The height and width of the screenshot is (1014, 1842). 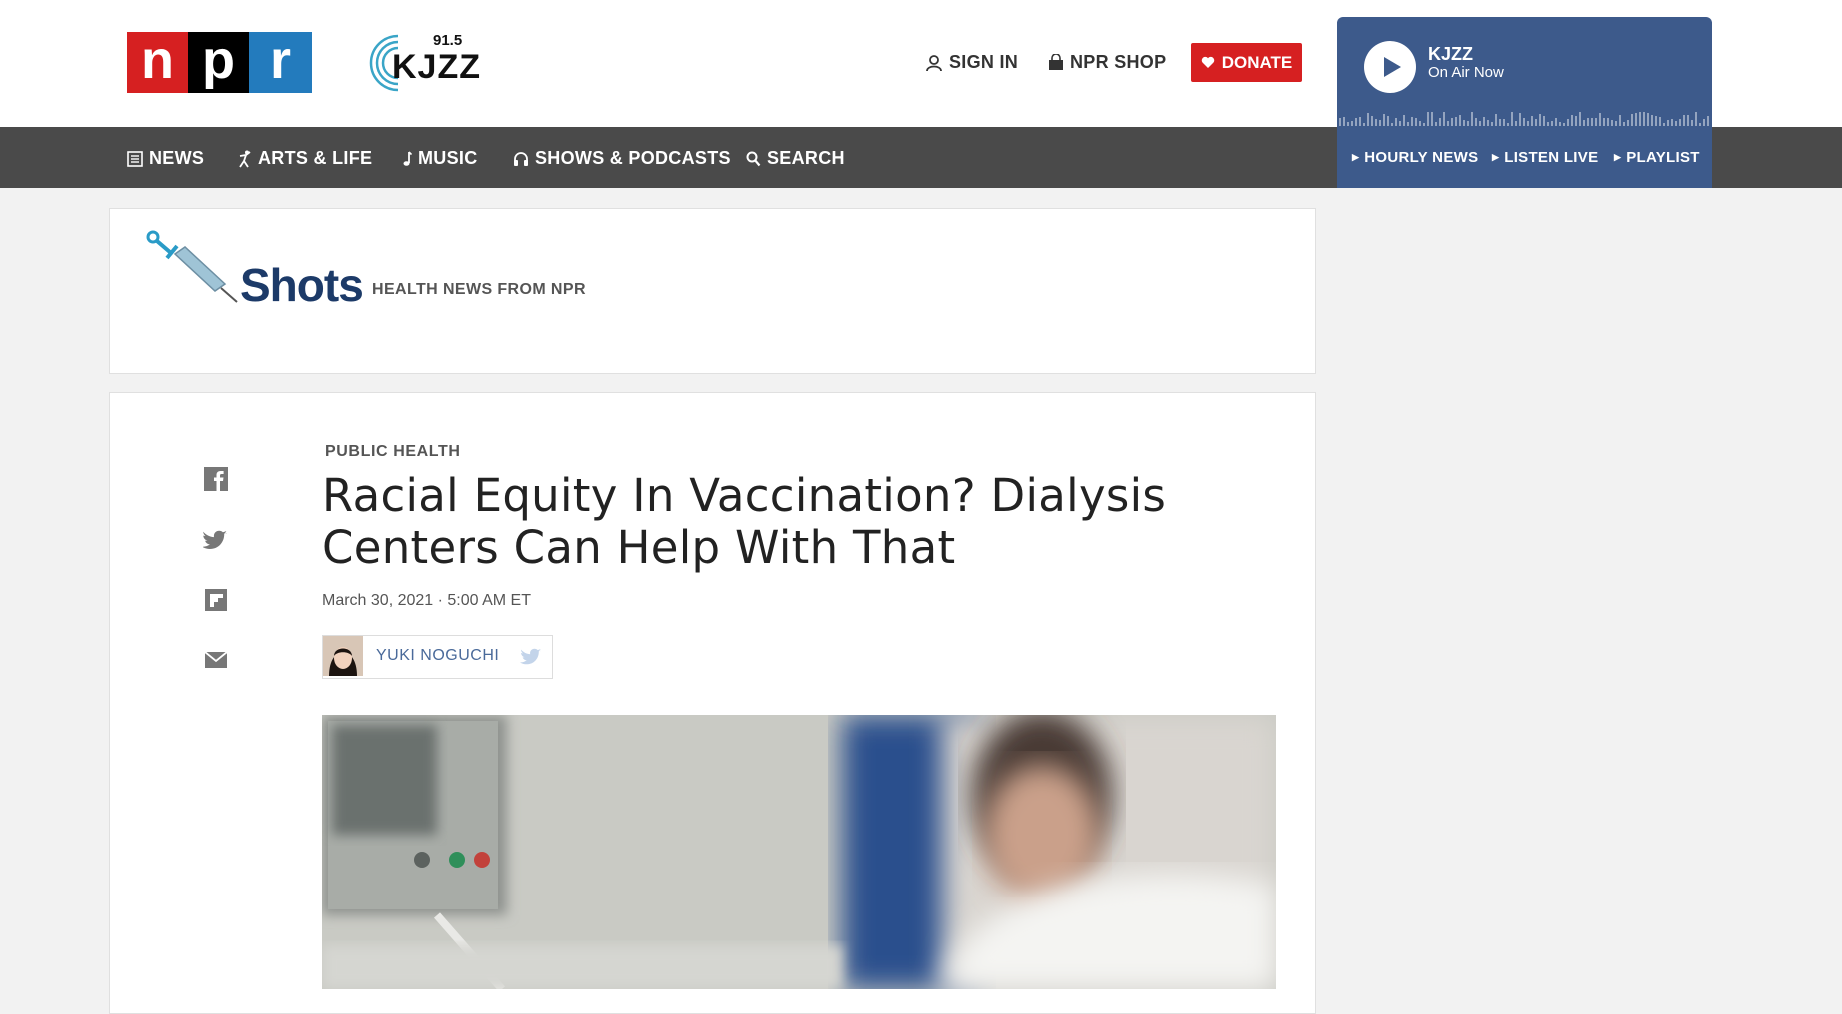 What do you see at coordinates (280, 62) in the screenshot?
I see `npr-logo-r: r` at bounding box center [280, 62].